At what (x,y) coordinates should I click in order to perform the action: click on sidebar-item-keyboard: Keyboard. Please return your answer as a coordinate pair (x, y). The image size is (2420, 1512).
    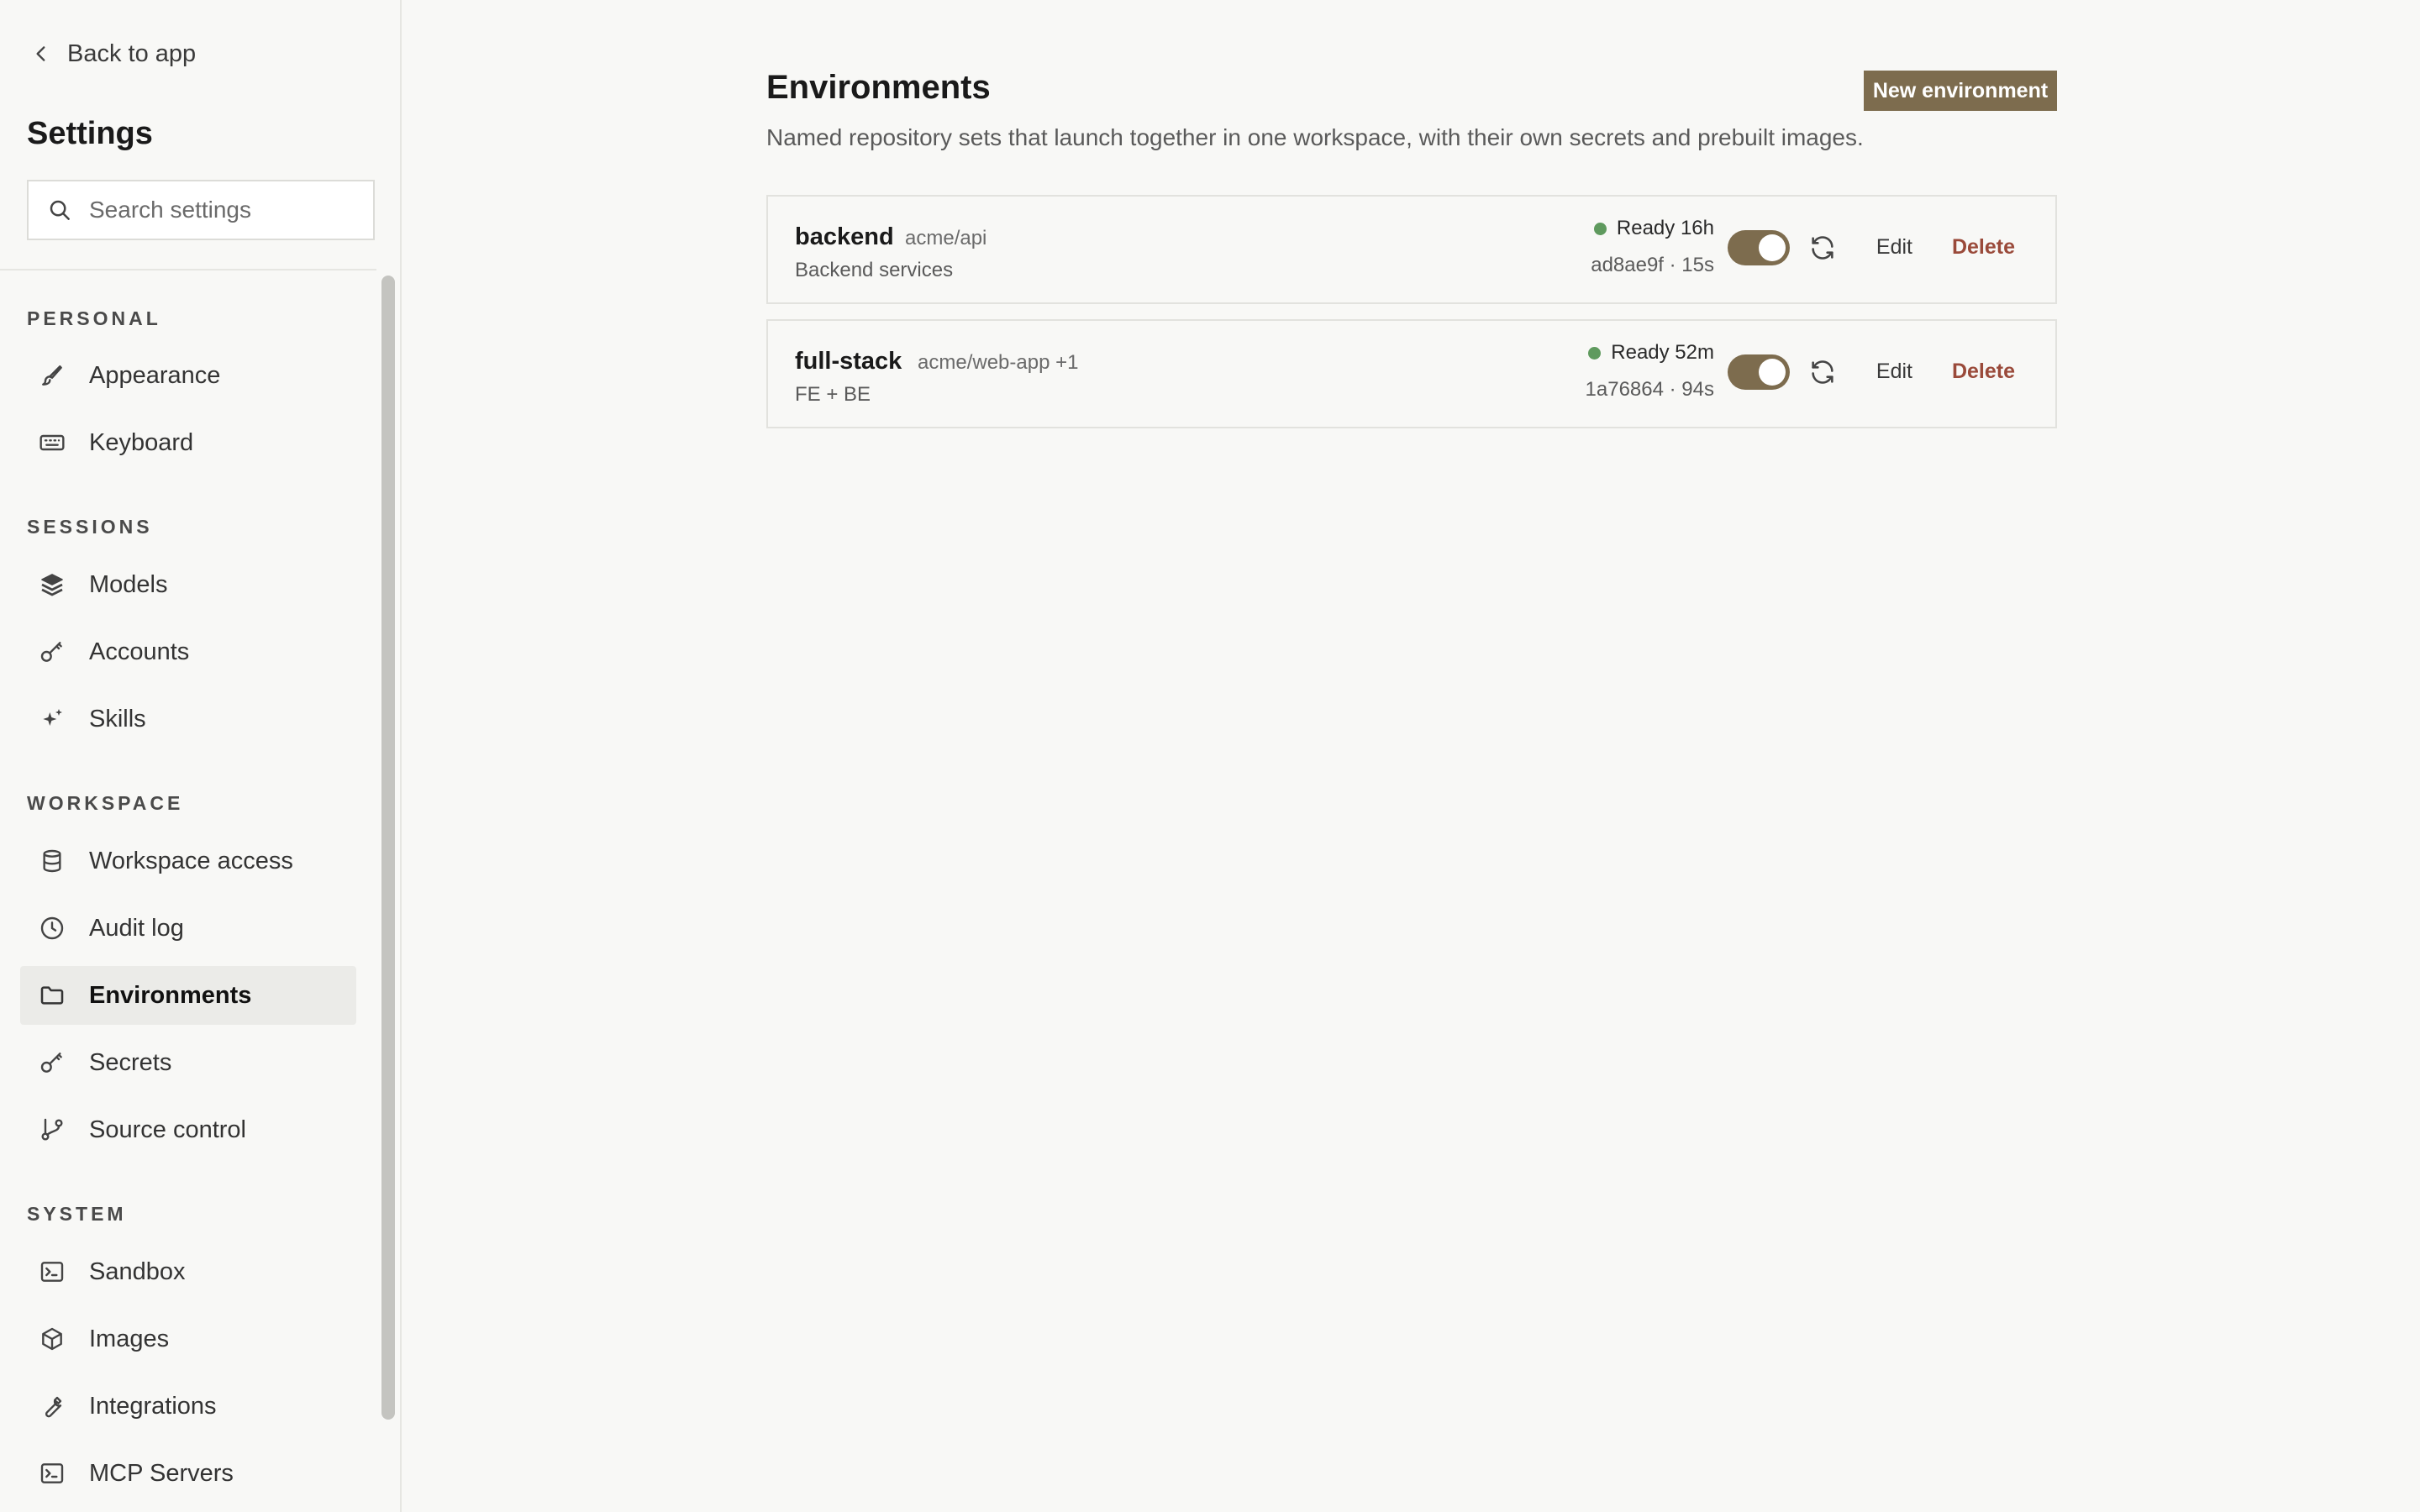
    Looking at the image, I should click on (188, 442).